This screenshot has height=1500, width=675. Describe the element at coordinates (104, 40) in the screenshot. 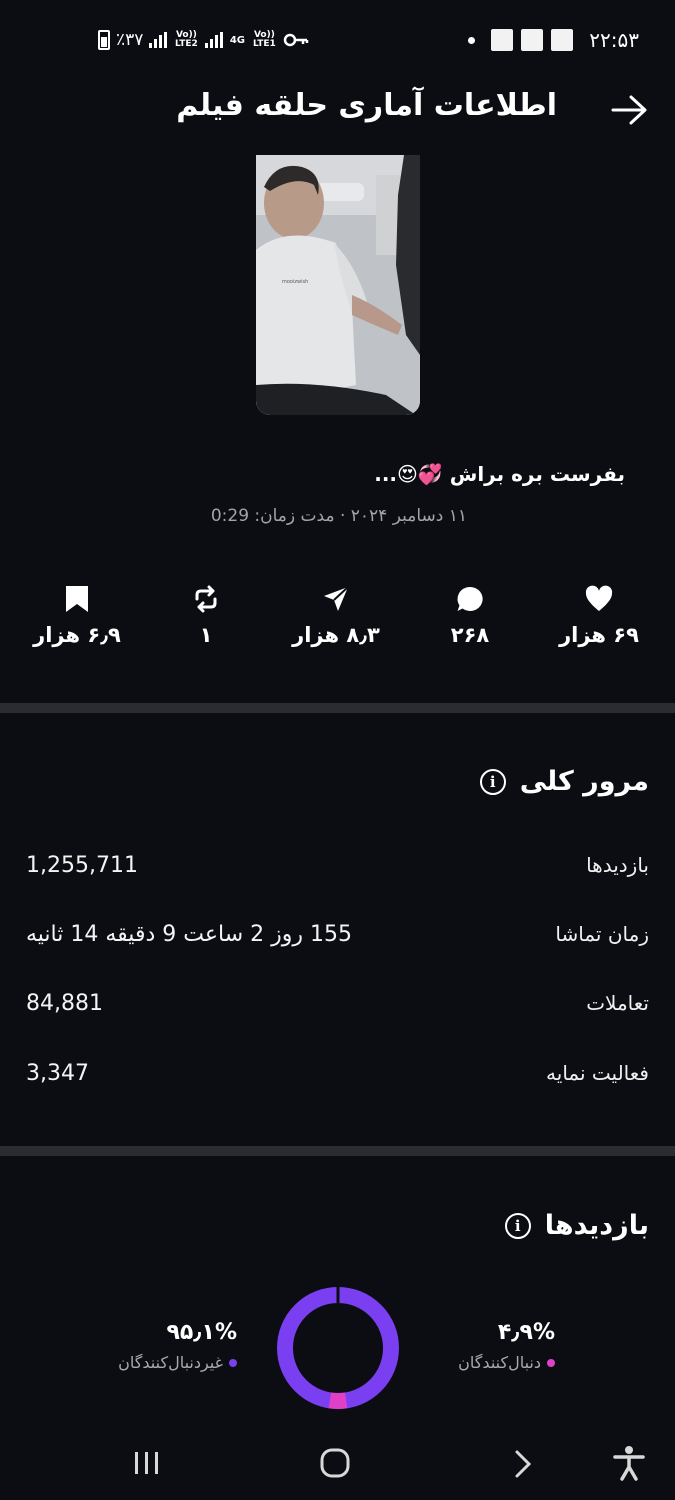

I see `battery-icon` at that location.